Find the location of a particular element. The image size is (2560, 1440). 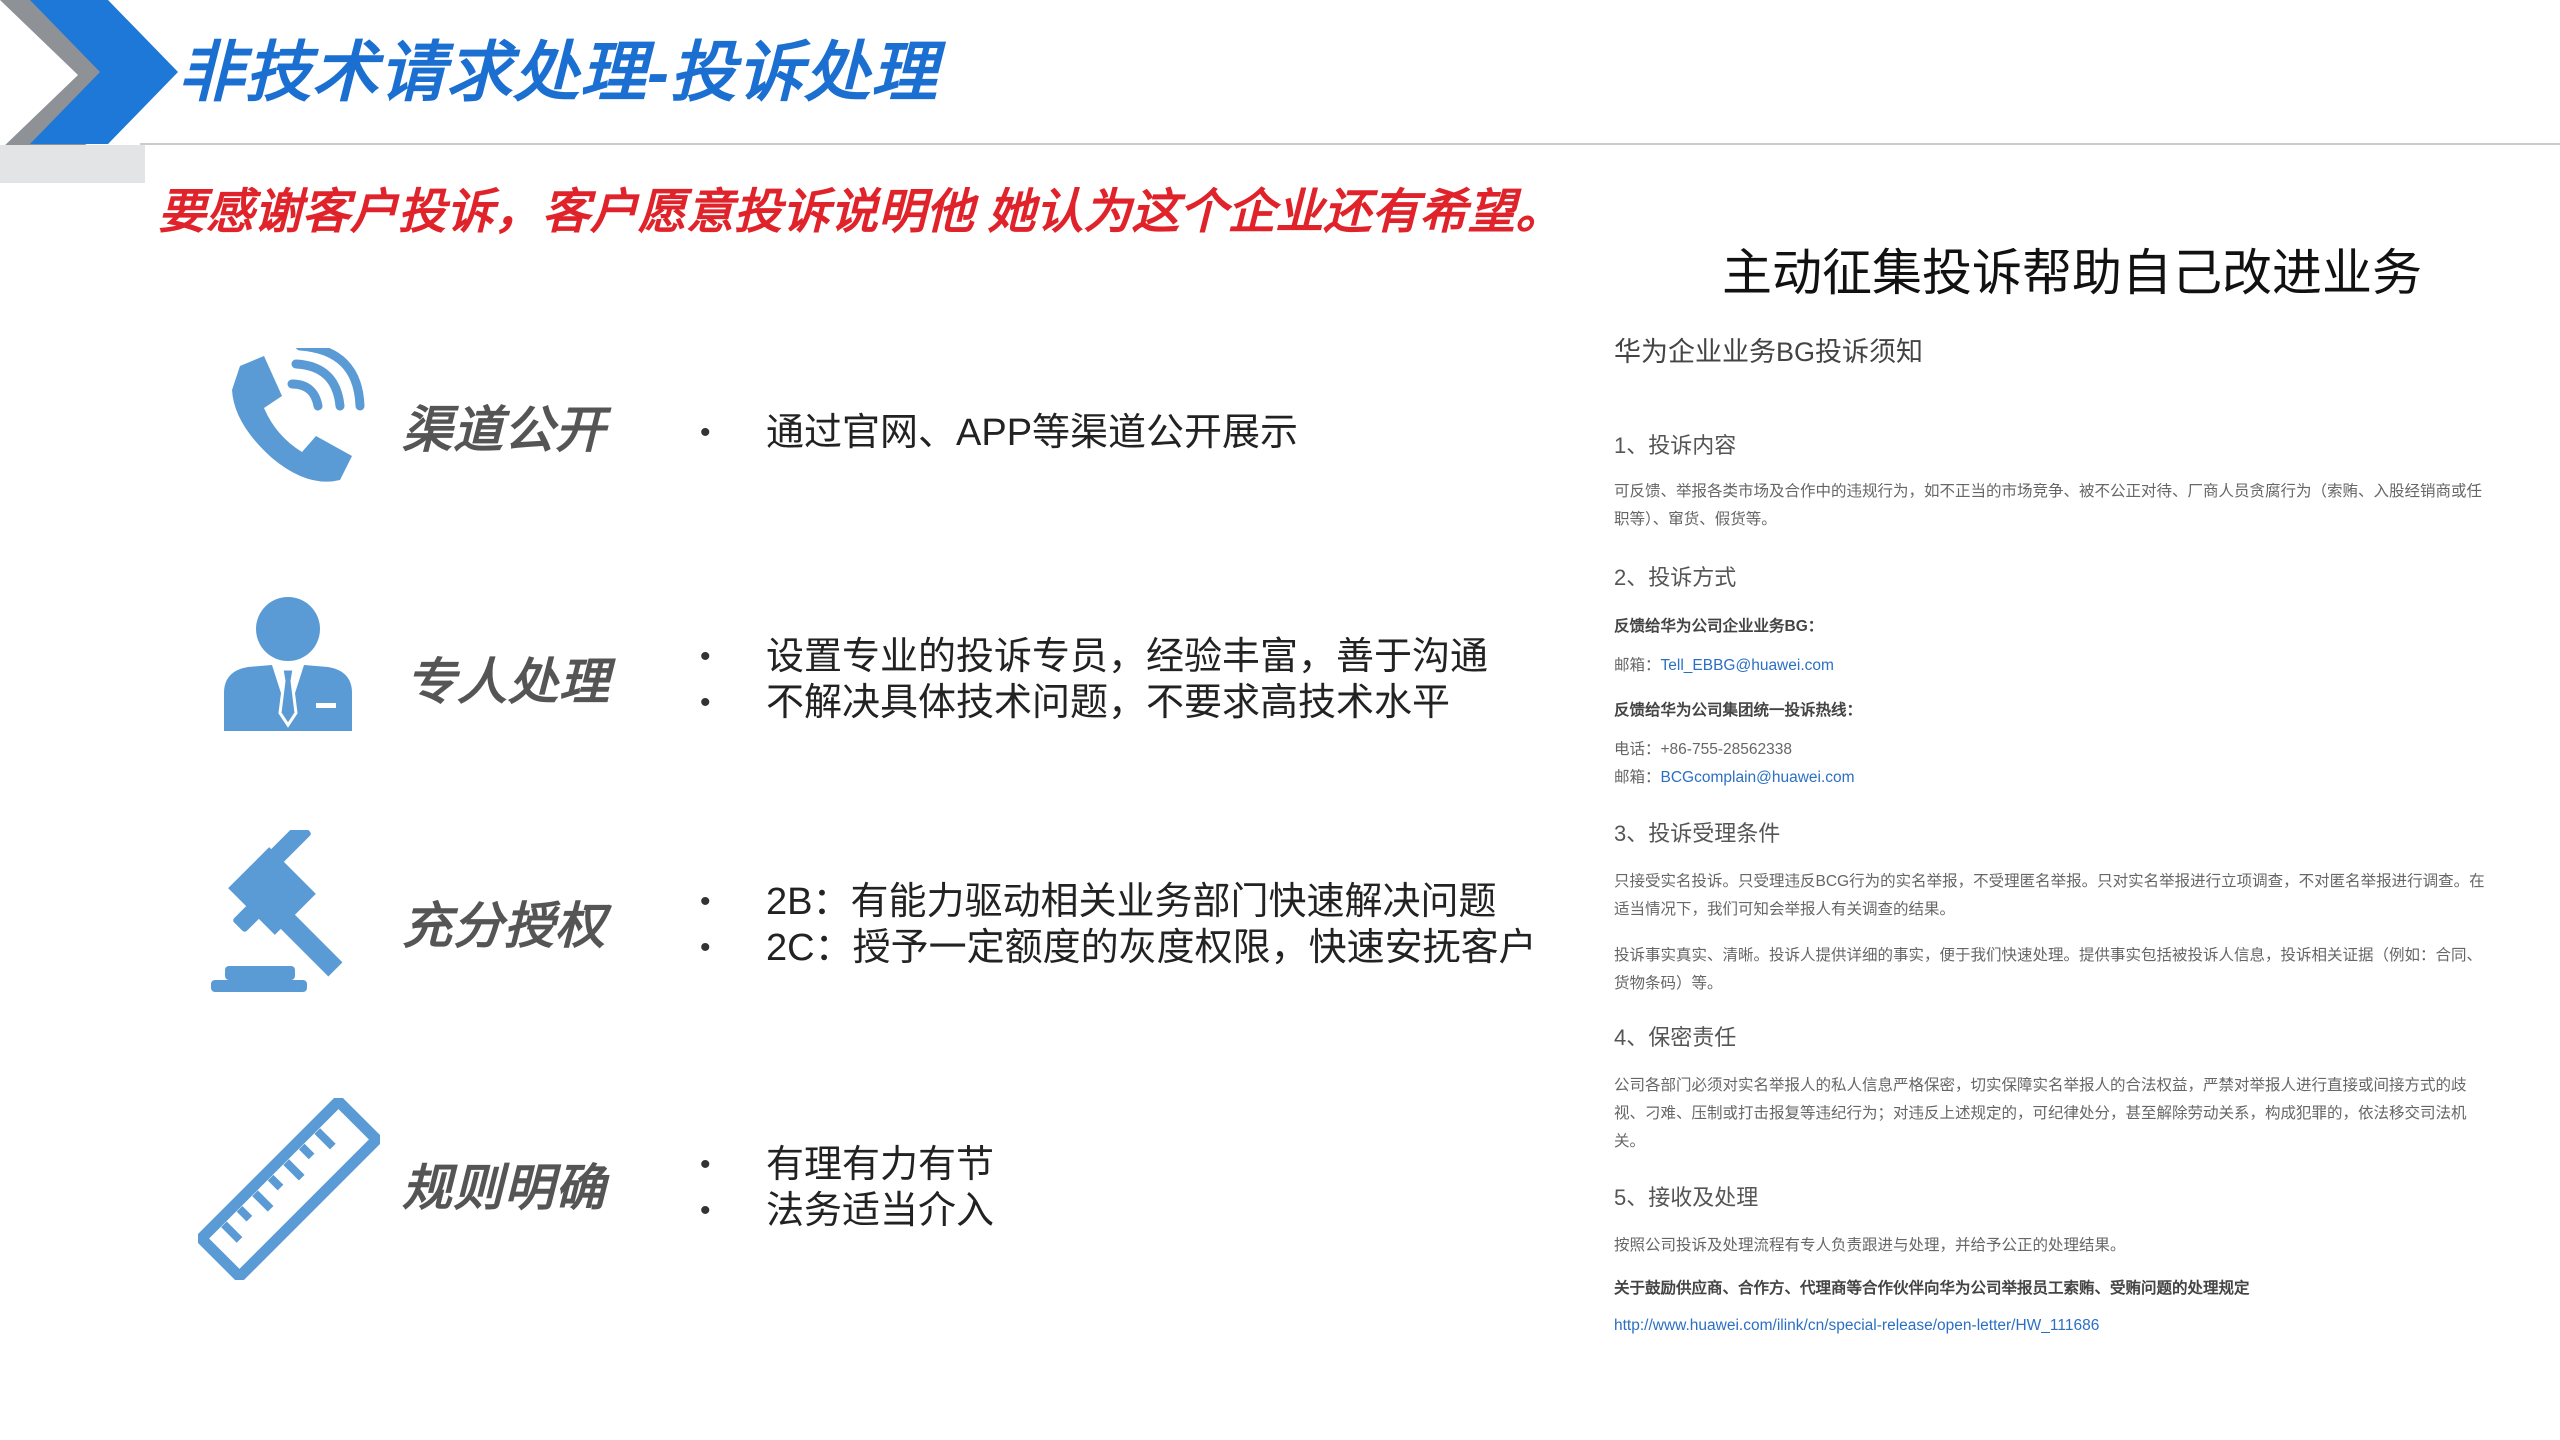

bullet-item: 不解决具体技术问题，不要求高技术水平 is located at coordinates (1094, 703).